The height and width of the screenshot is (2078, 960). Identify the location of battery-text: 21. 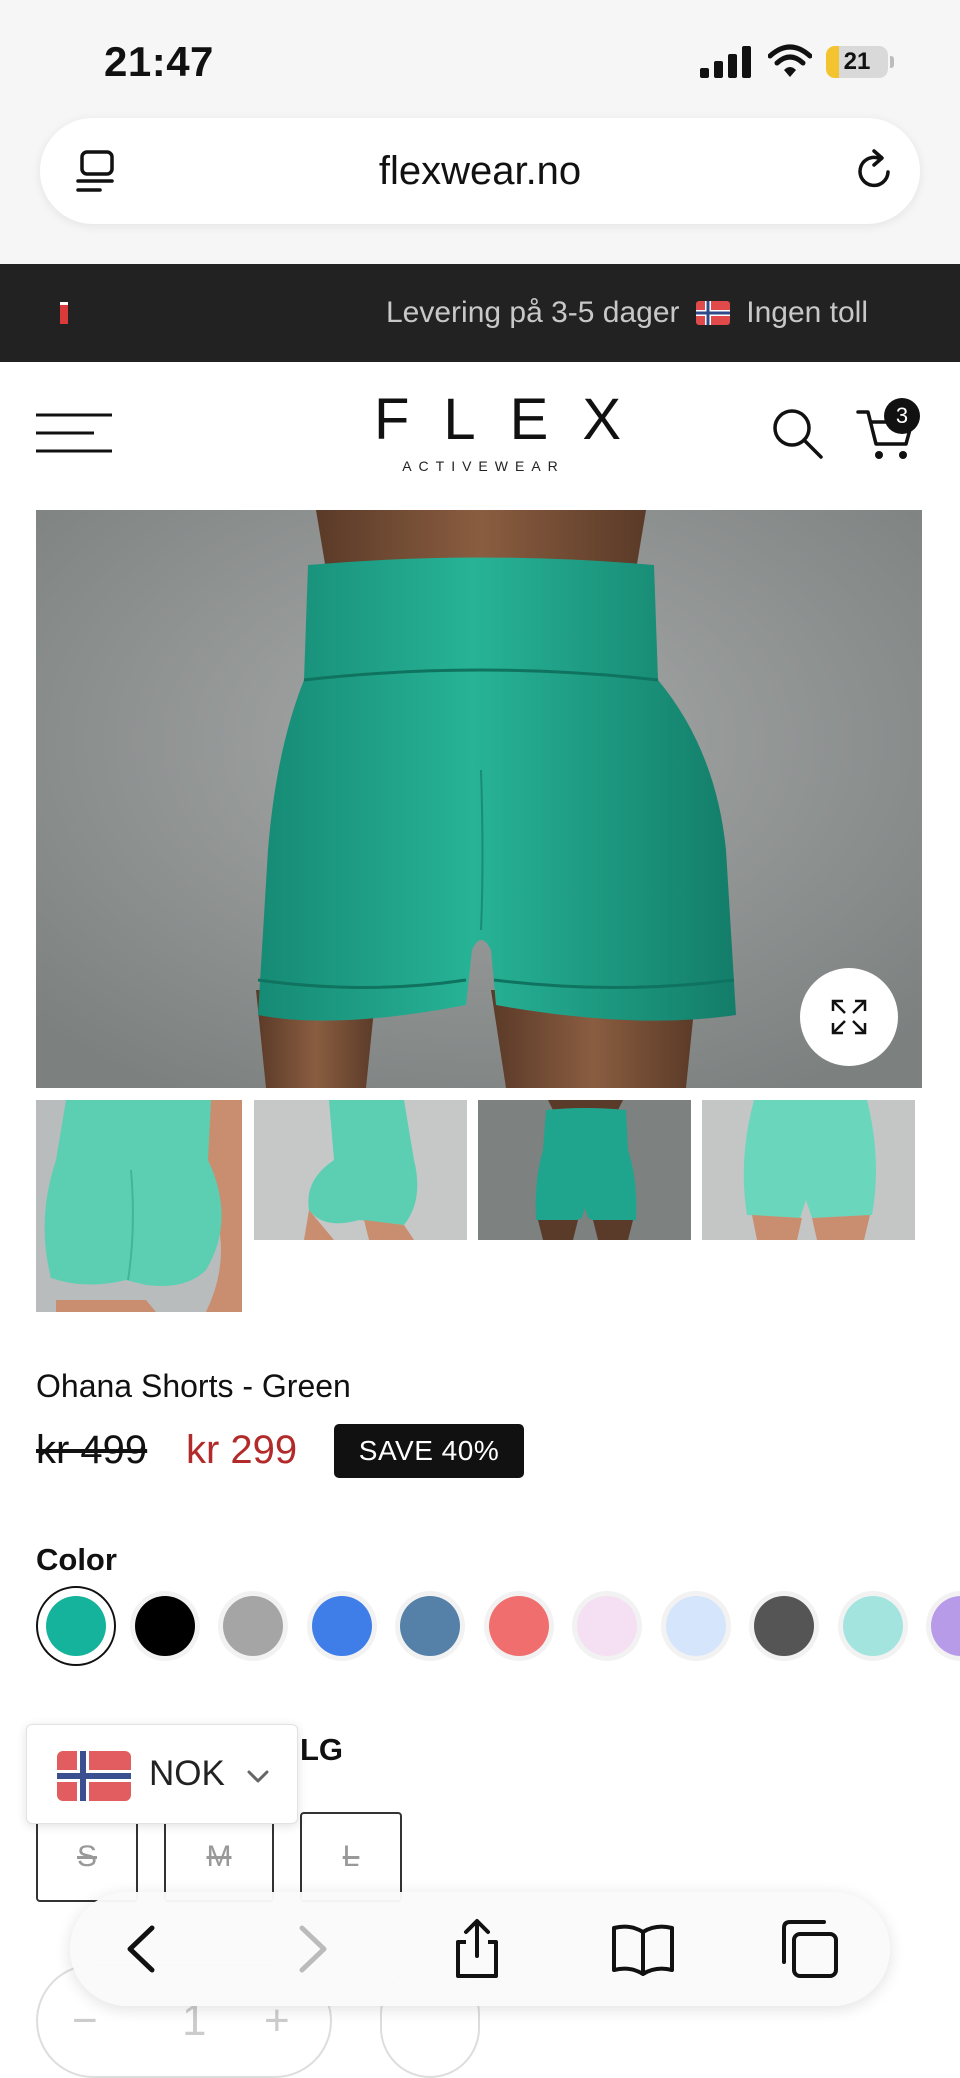
(857, 61).